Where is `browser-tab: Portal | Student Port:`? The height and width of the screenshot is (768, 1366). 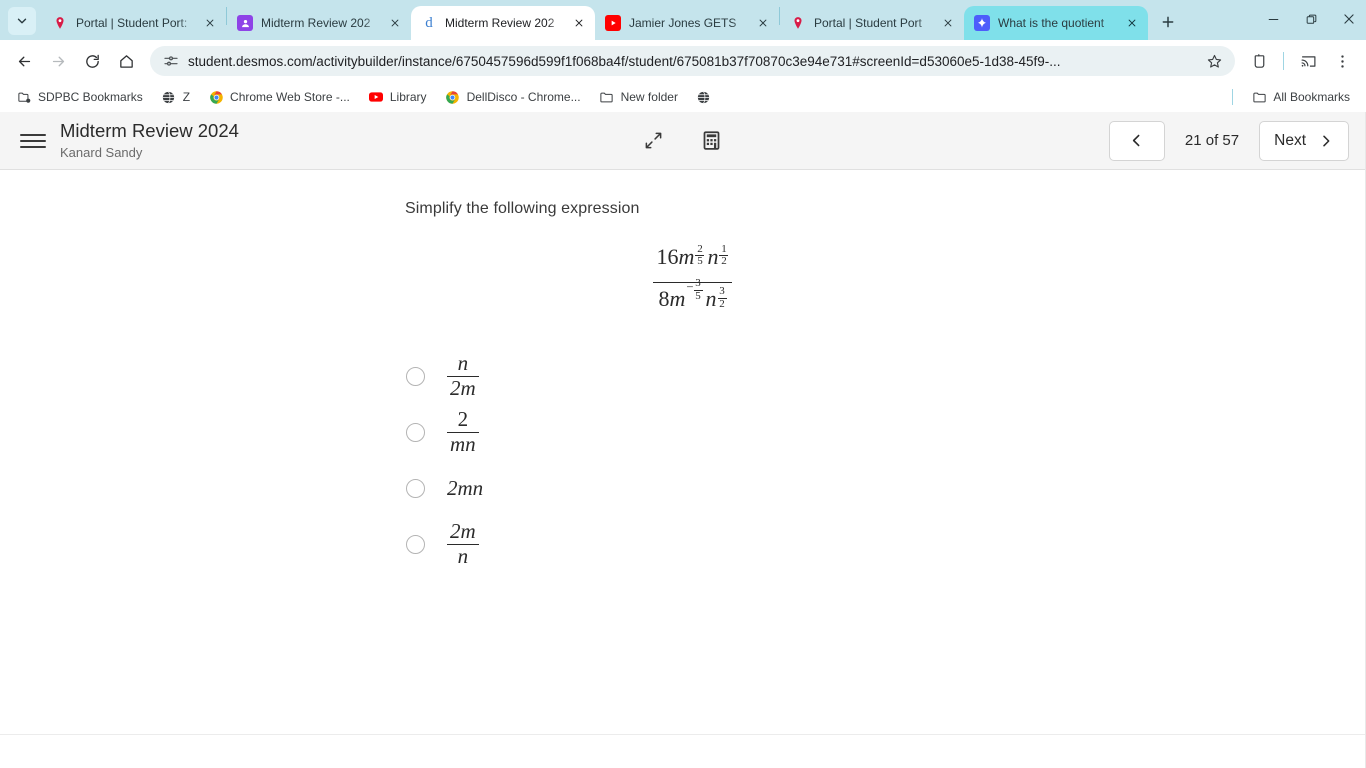
browser-tab: Portal | Student Port: is located at coordinates (134, 23).